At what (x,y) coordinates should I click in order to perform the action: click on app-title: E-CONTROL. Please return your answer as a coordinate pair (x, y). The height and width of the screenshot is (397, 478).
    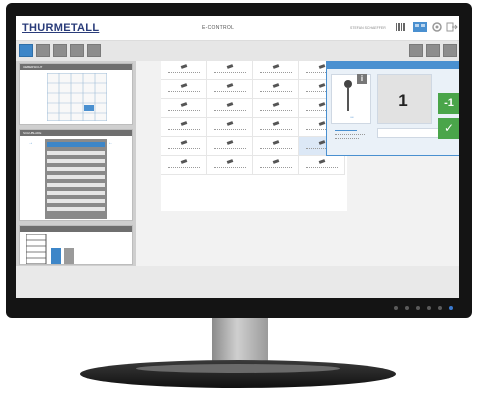
    Looking at the image, I should click on (218, 28).